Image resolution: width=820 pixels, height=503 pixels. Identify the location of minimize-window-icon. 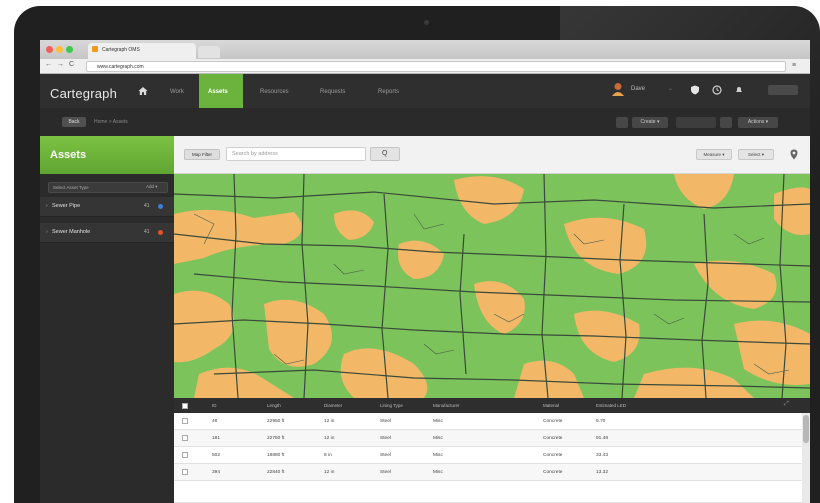
(59, 49).